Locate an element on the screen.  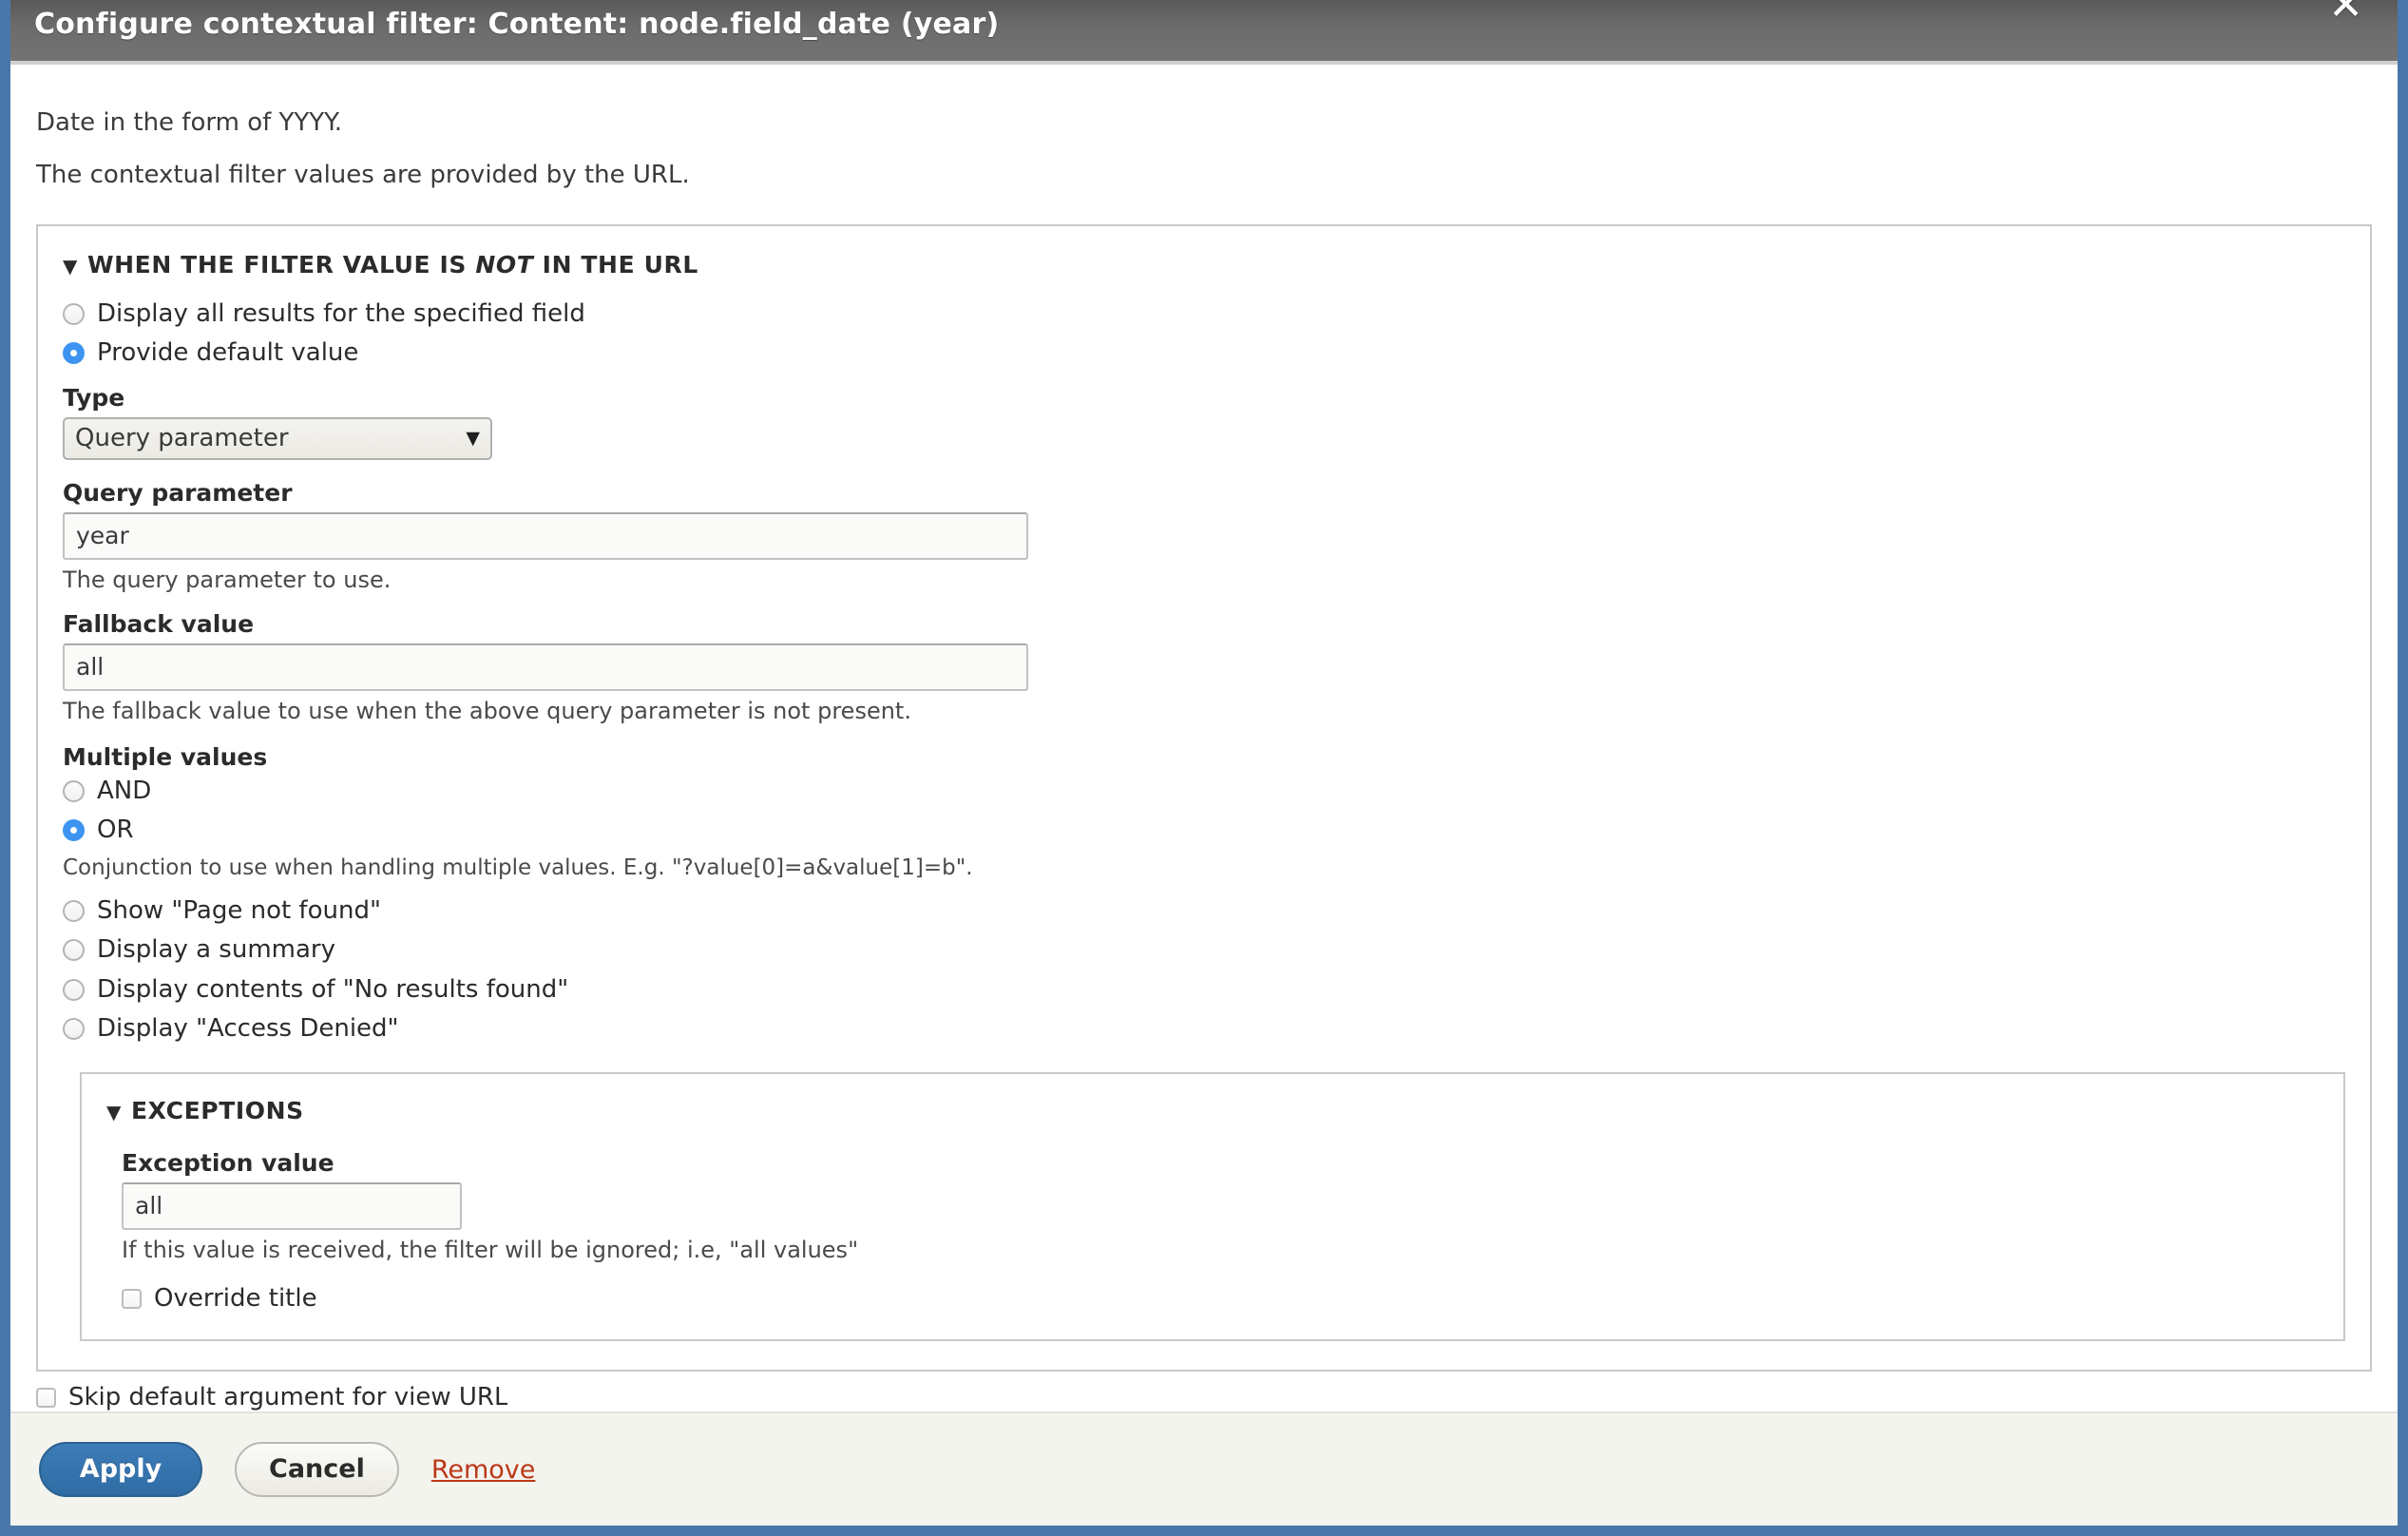
intro-text-format: Date in the form of YYYY. is located at coordinates (190, 122).